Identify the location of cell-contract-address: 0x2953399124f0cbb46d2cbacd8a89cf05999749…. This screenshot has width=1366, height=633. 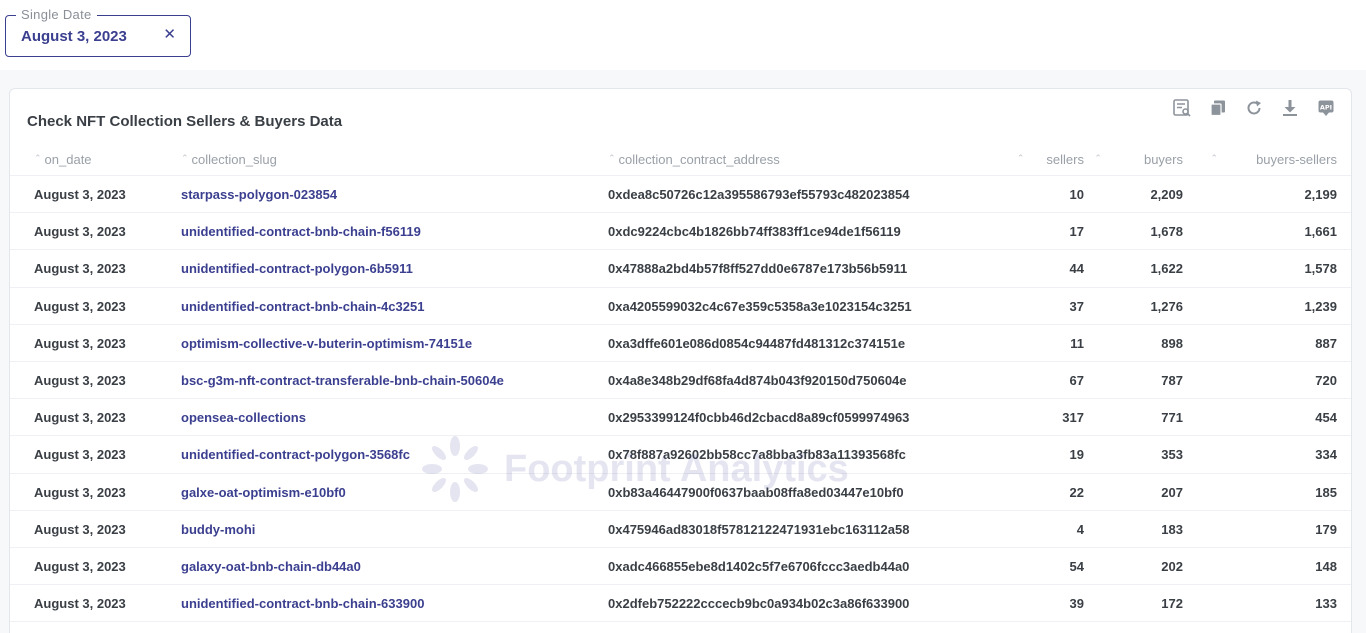
(759, 418).